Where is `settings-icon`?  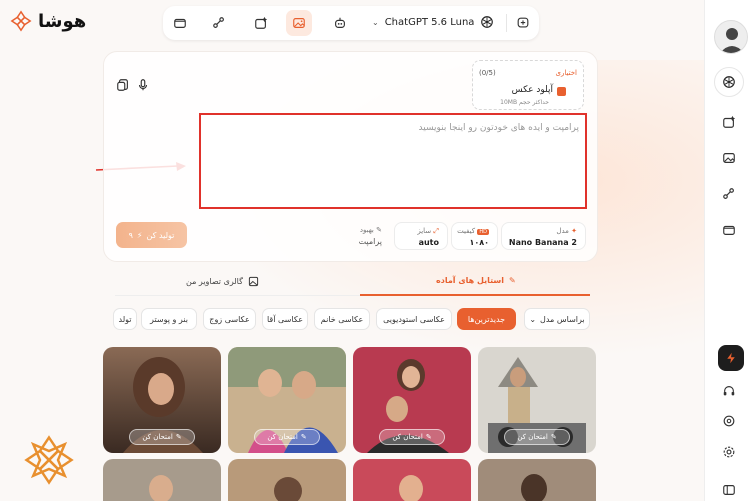
settings-icon is located at coordinates (729, 452).